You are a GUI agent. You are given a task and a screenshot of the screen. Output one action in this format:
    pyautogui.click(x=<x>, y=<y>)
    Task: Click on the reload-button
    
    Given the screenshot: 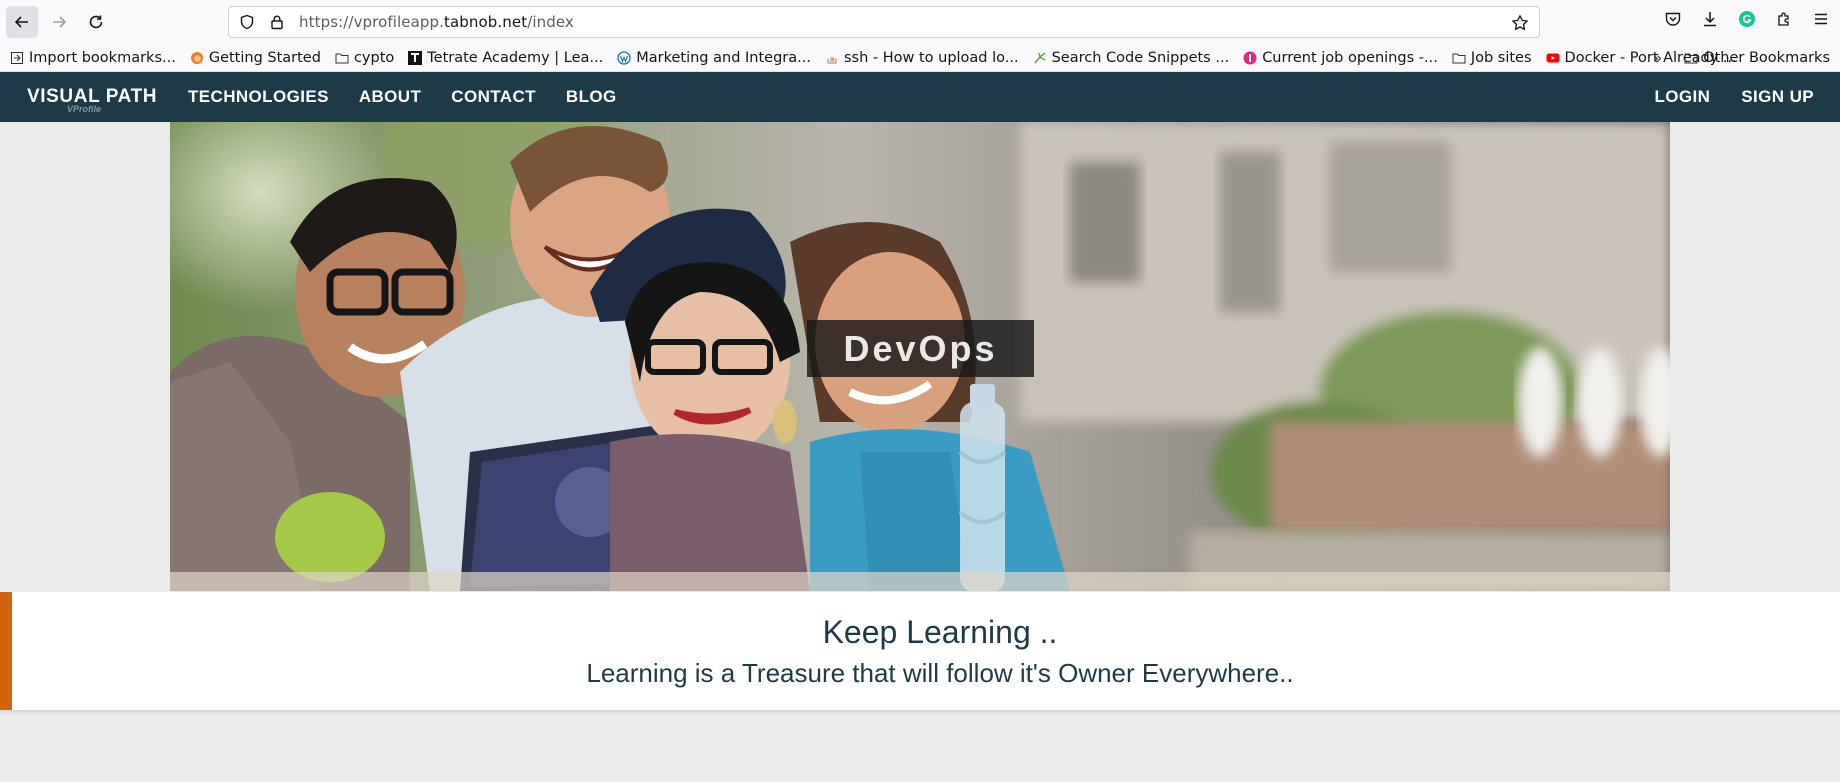 What is the action you would take?
    pyautogui.click(x=96, y=22)
    